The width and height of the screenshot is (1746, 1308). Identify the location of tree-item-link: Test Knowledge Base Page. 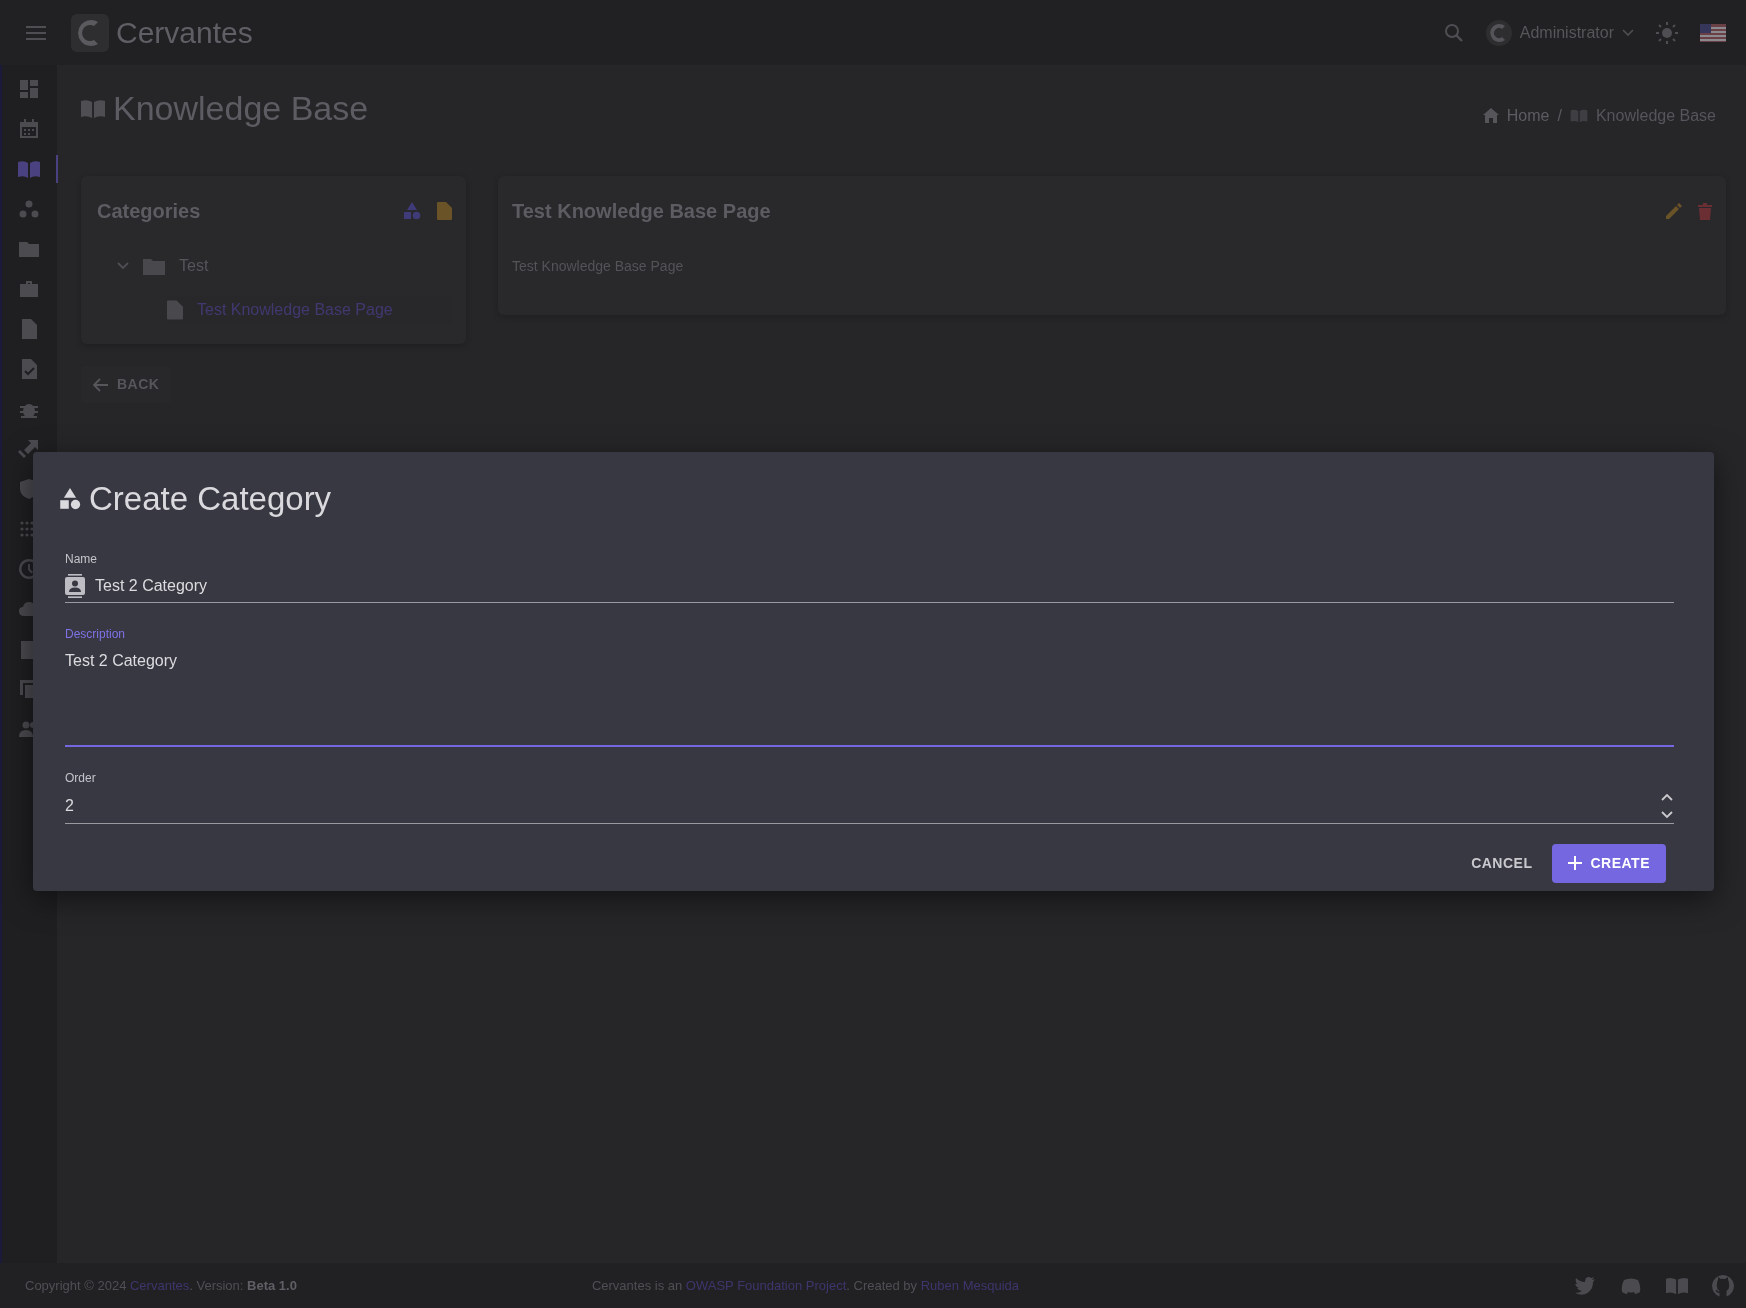
(295, 310).